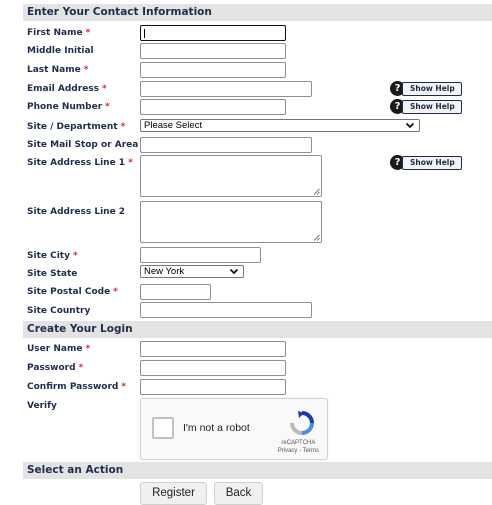 The image size is (492, 505). What do you see at coordinates (231, 222) in the screenshot?
I see `site-address-2-textarea` at bounding box center [231, 222].